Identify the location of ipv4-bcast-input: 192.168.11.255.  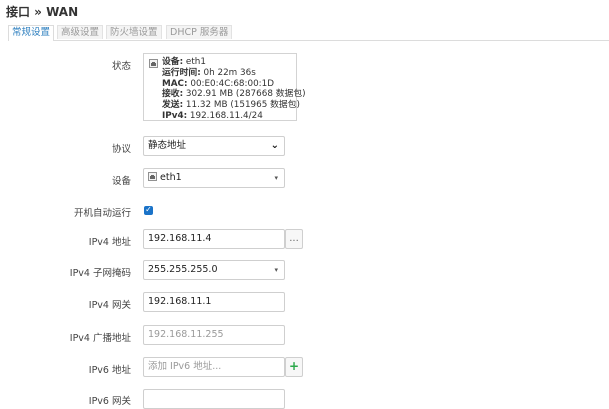
(214, 335).